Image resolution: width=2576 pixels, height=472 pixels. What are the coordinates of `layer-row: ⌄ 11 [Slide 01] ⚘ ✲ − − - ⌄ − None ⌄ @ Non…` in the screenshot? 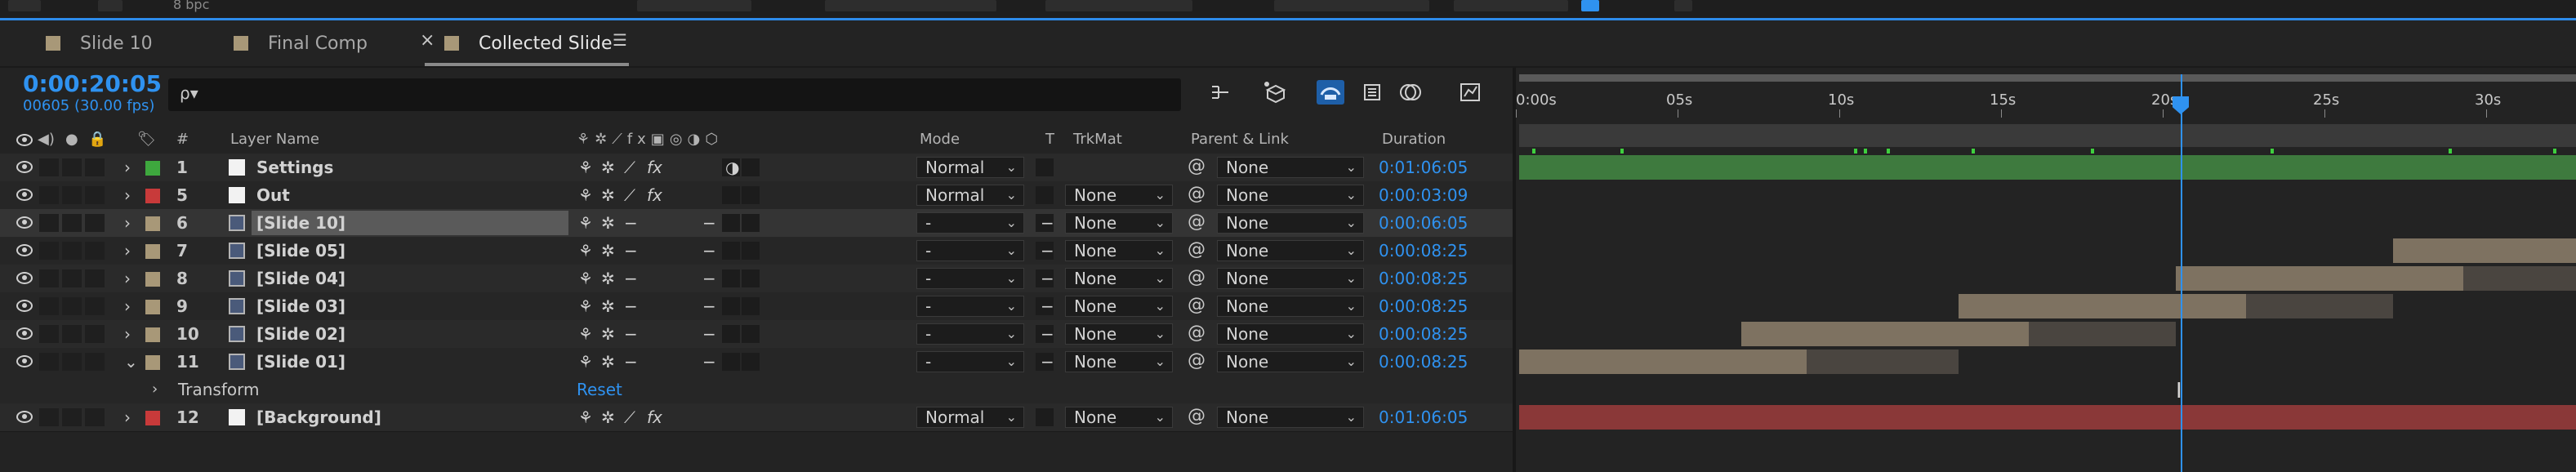 It's located at (756, 362).